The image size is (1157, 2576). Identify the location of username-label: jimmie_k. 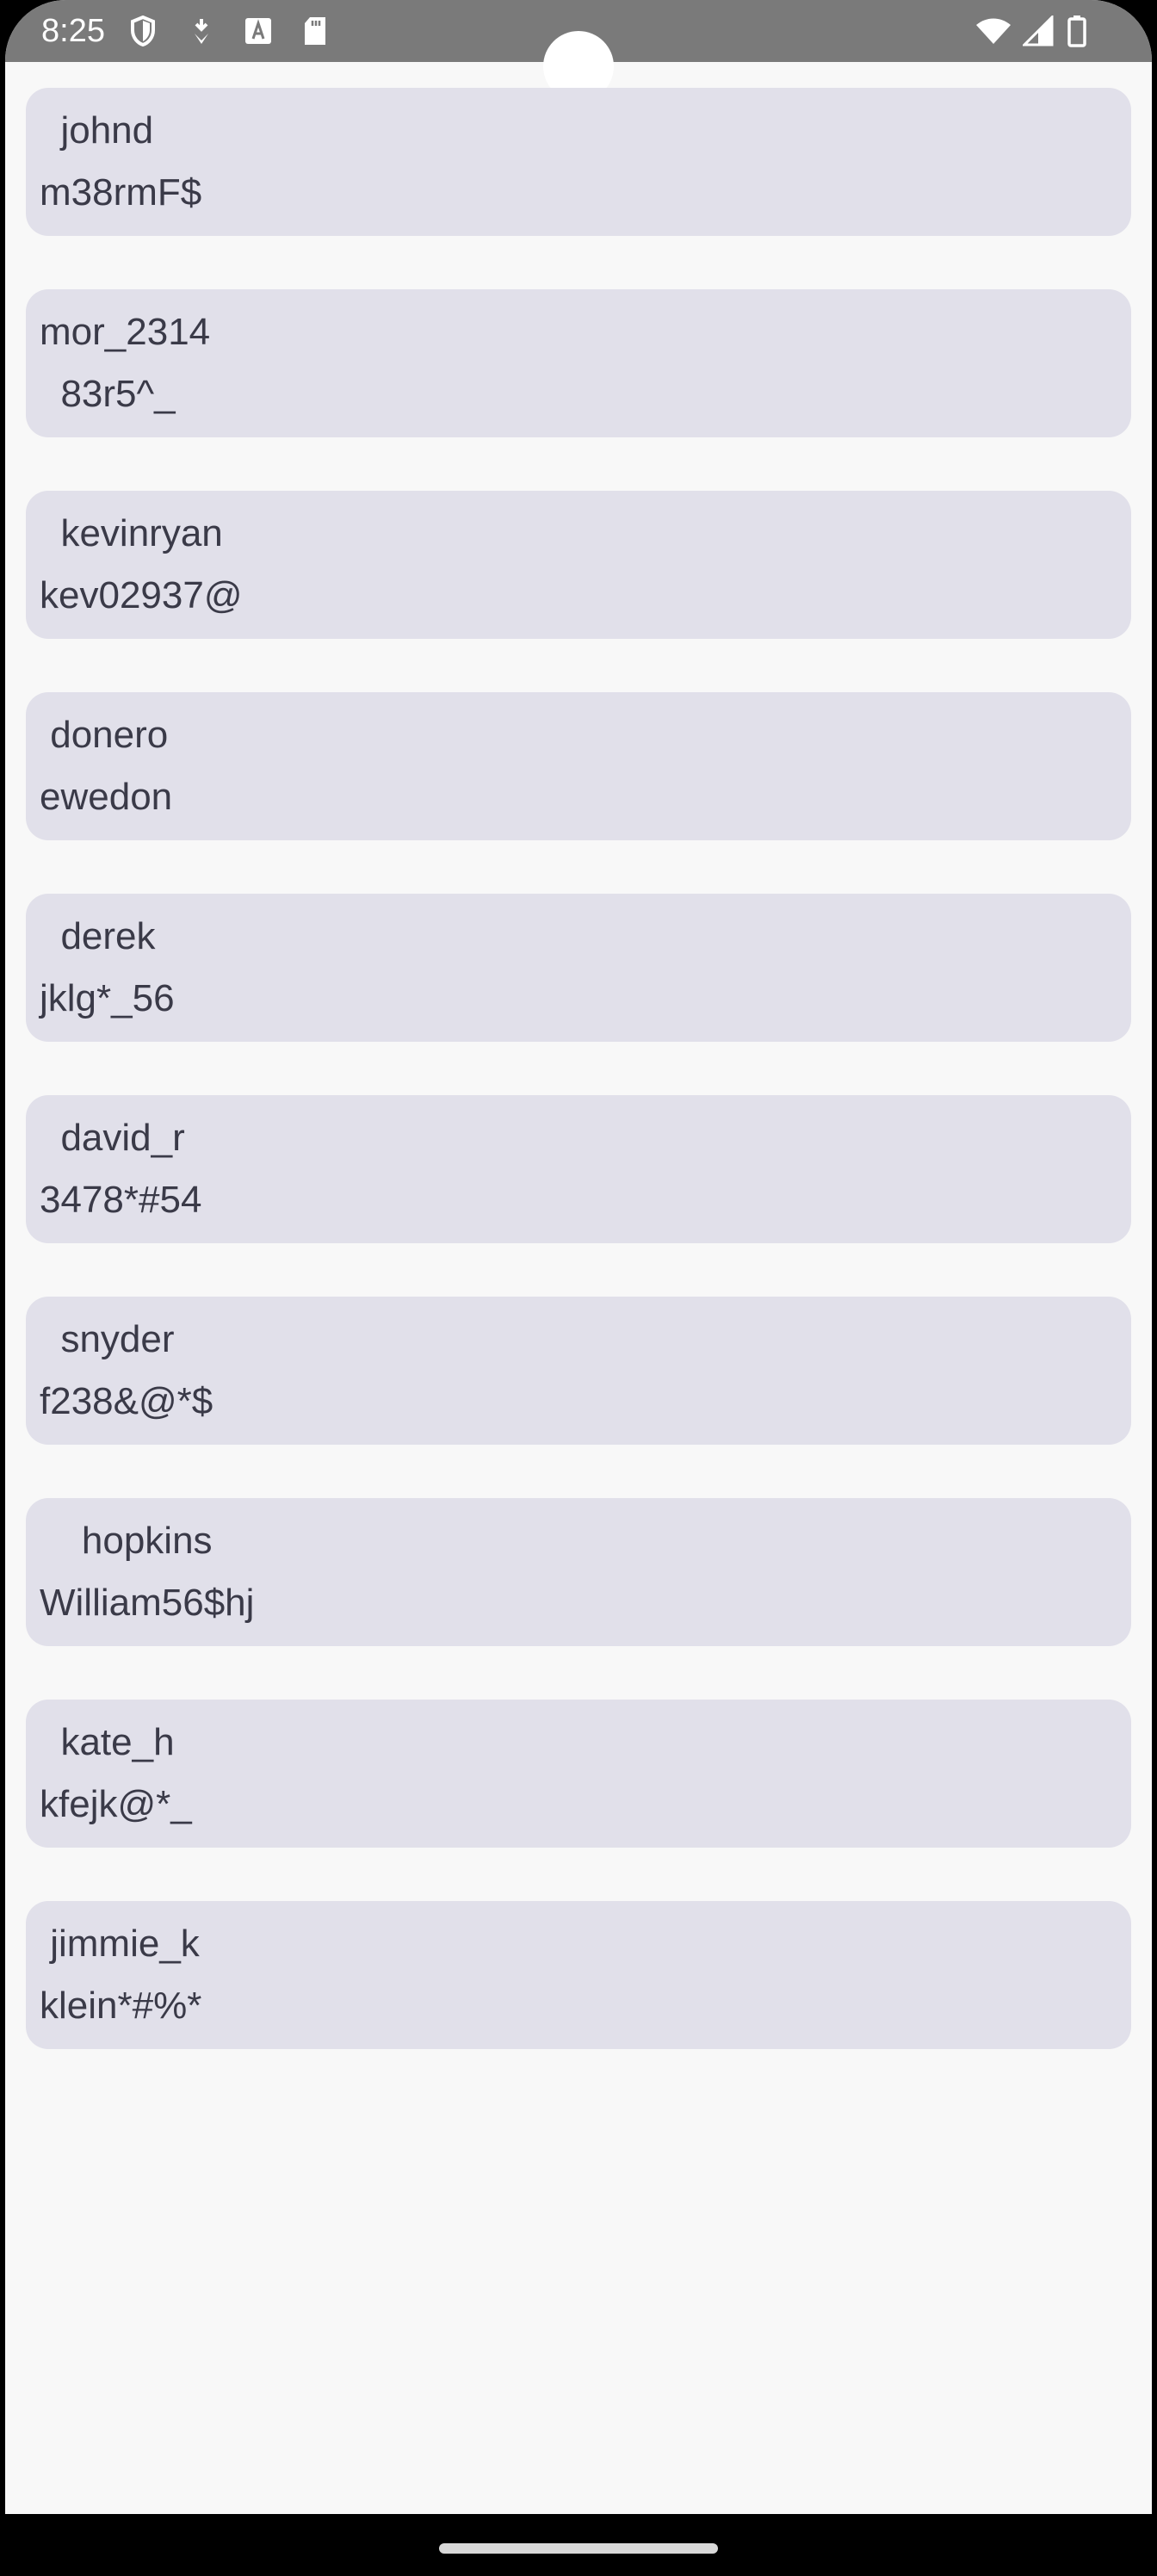
(120, 1944).